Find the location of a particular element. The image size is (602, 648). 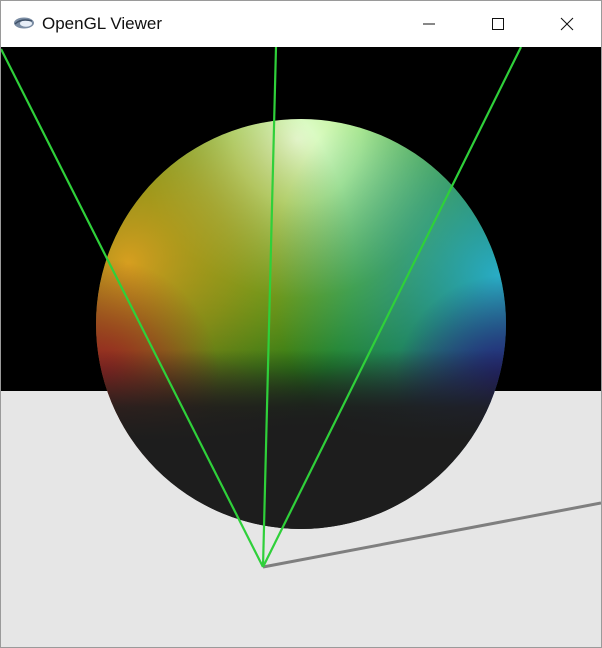

title-bar: OpenGL Viewer is located at coordinates (301, 24).